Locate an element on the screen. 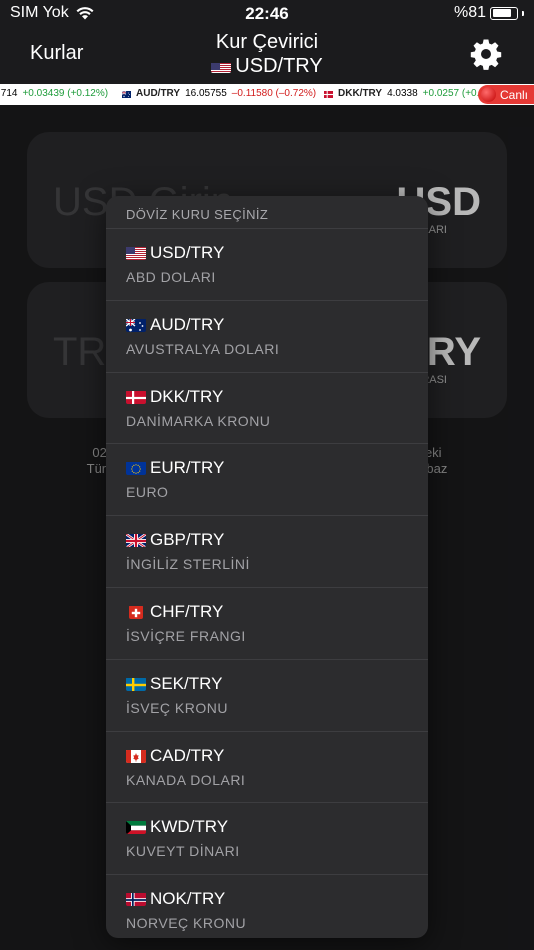 The image size is (534, 950). currency-option-name: DANİMARKA KRONU is located at coordinates (198, 420).